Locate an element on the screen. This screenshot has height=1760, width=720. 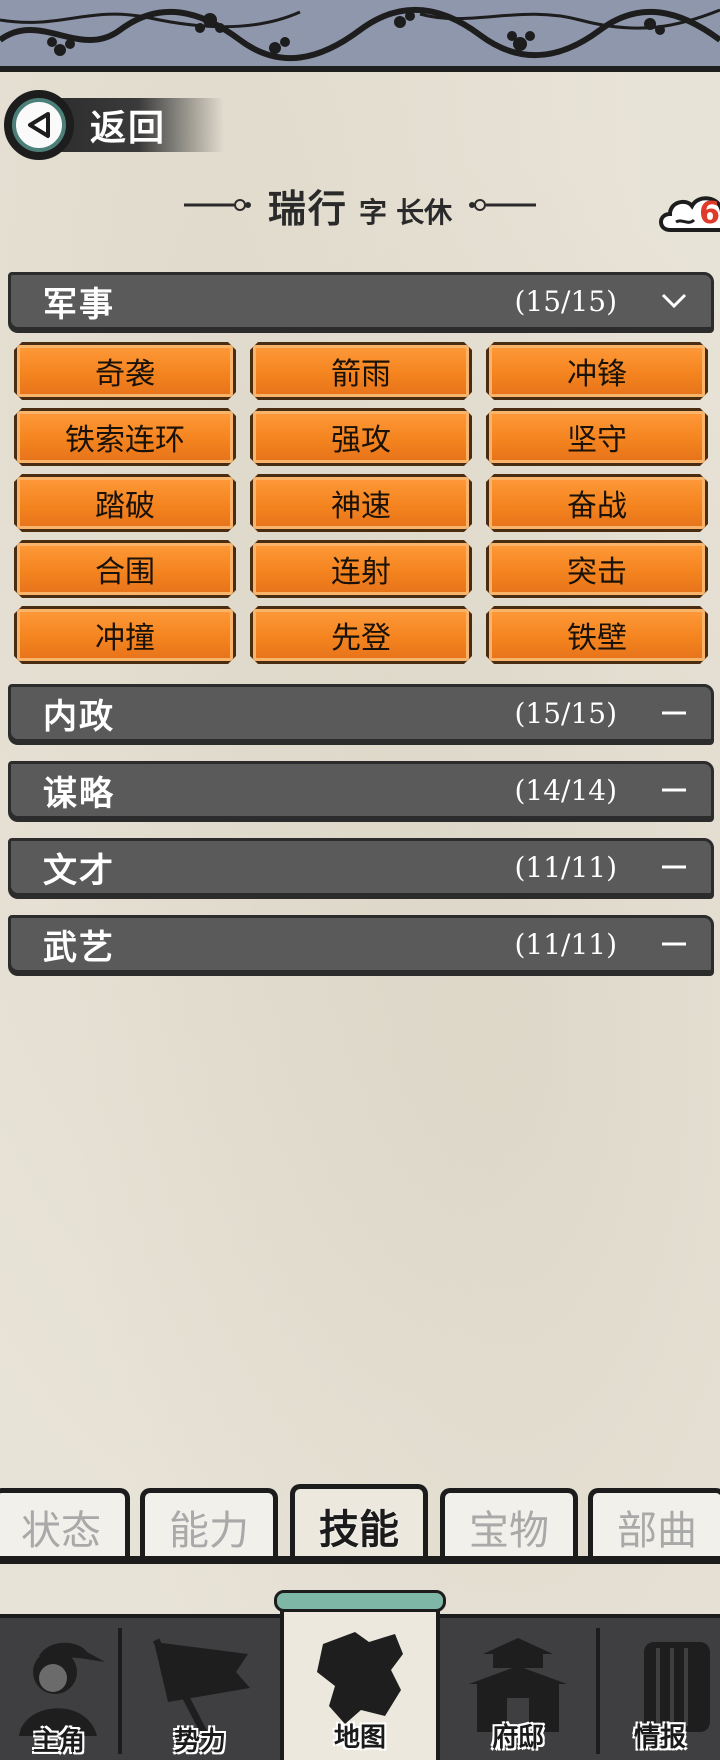
skill-button: 铁壁 is located at coordinates (597, 635).